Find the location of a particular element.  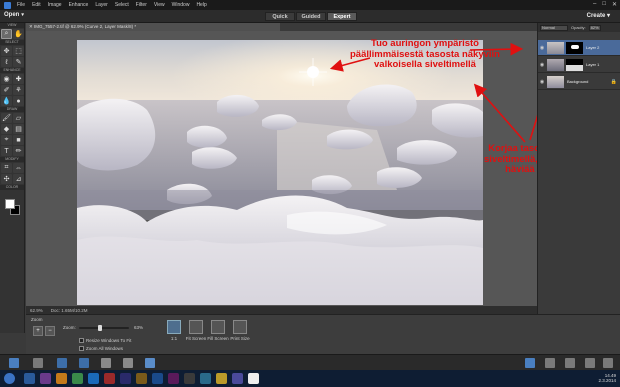

tool-options-icon is located at coordinates (38, 363).